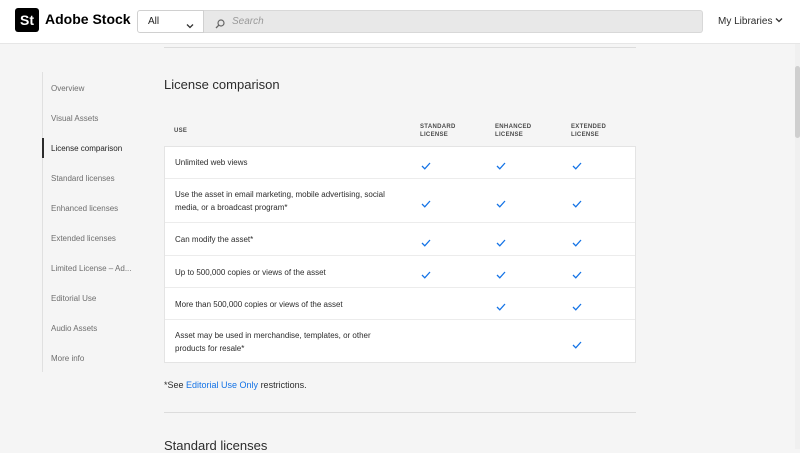  Describe the element at coordinates (175, 385) in the screenshot. I see `footnote-prefix: *See` at that location.